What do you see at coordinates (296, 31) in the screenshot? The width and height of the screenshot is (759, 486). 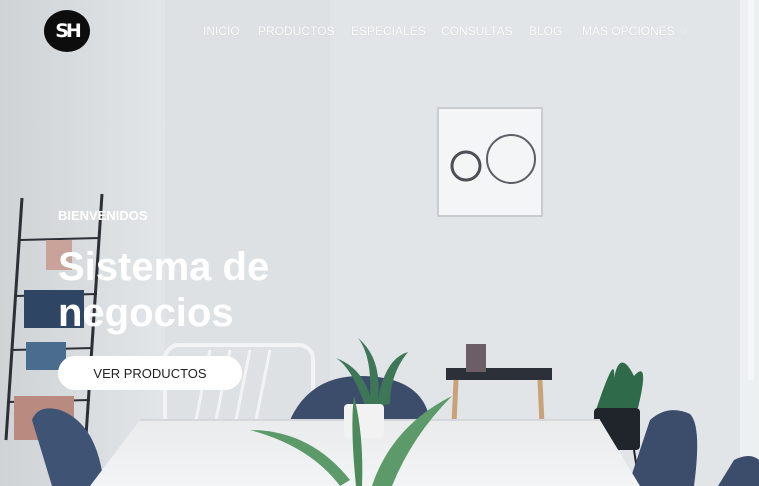 I see `nav-item-productos: PRODUCTOS` at bounding box center [296, 31].